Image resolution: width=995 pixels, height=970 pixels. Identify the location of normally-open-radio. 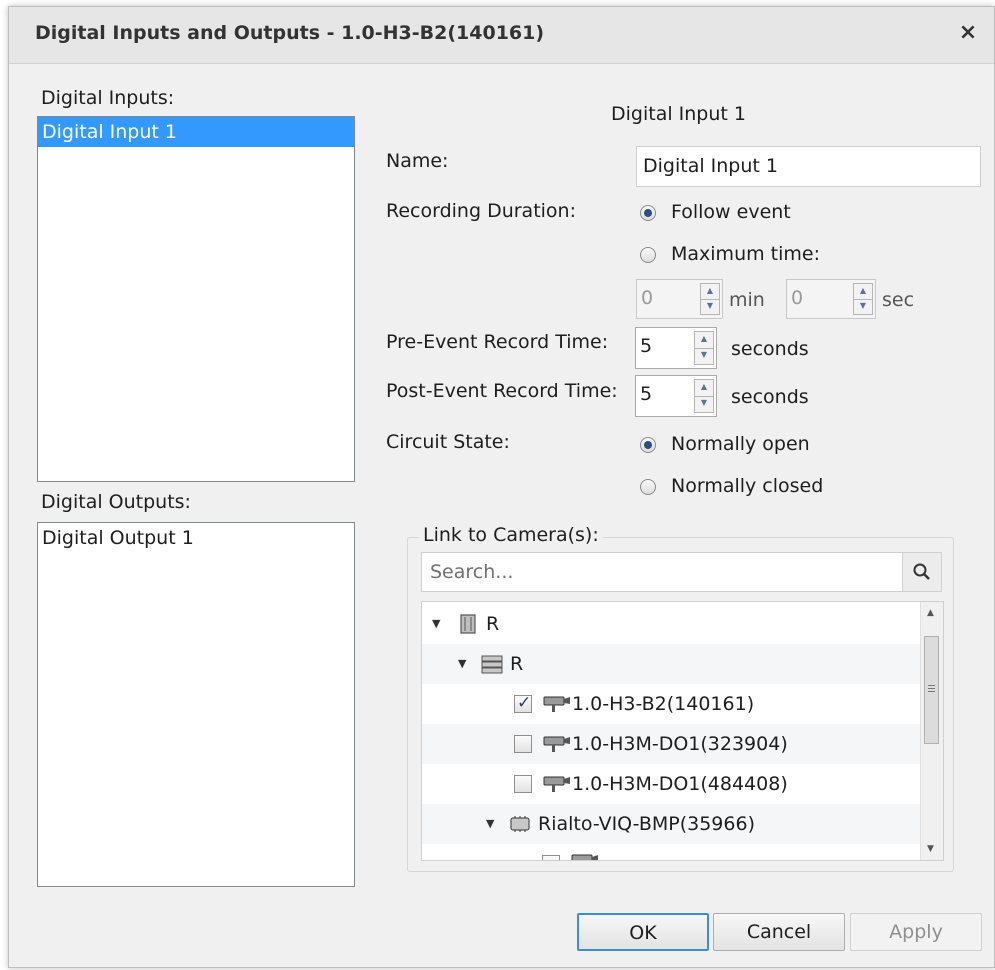
(648, 445).